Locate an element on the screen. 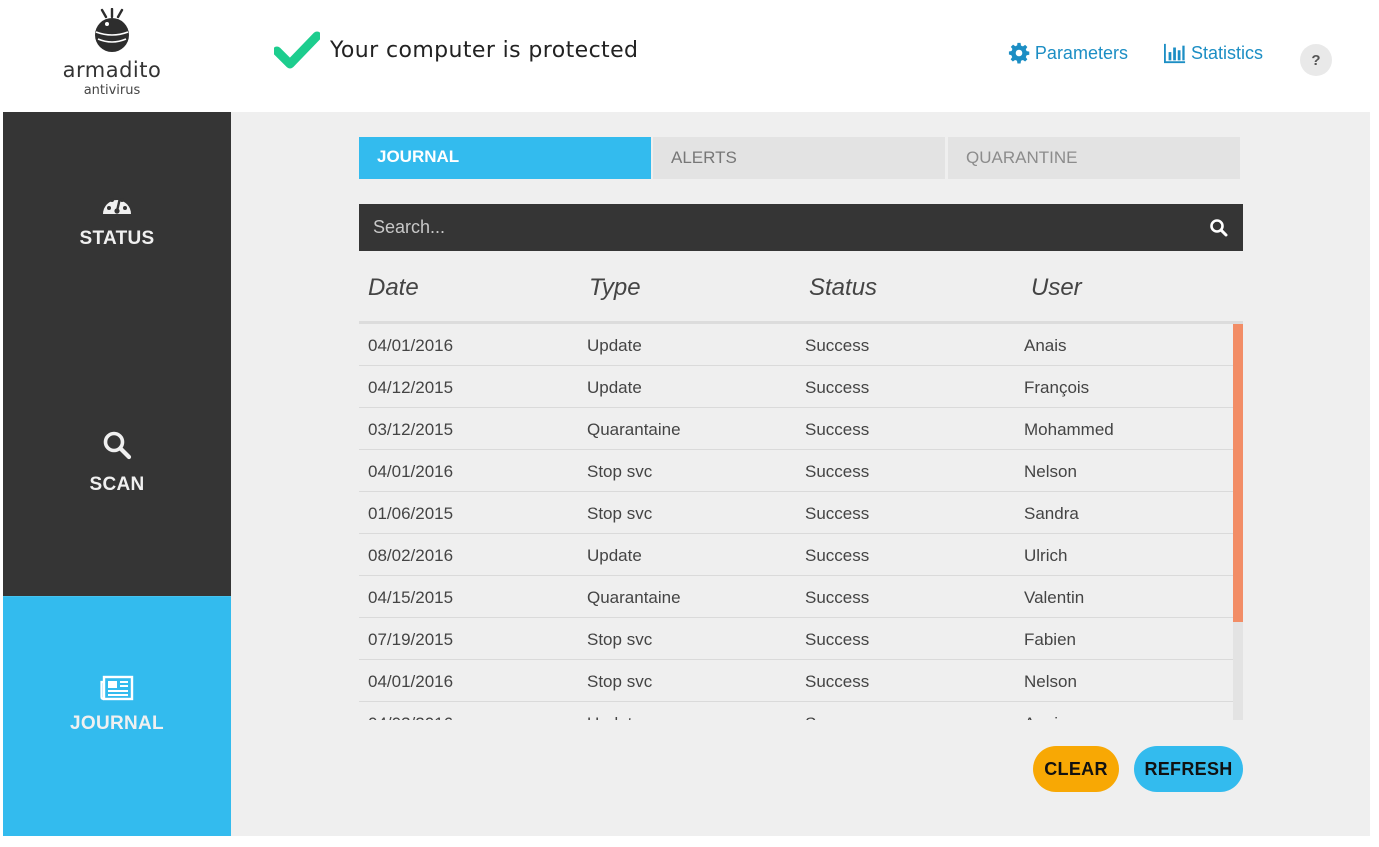 The width and height of the screenshot is (1379, 847). parameters-link-label: Parameters is located at coordinates (1081, 52).